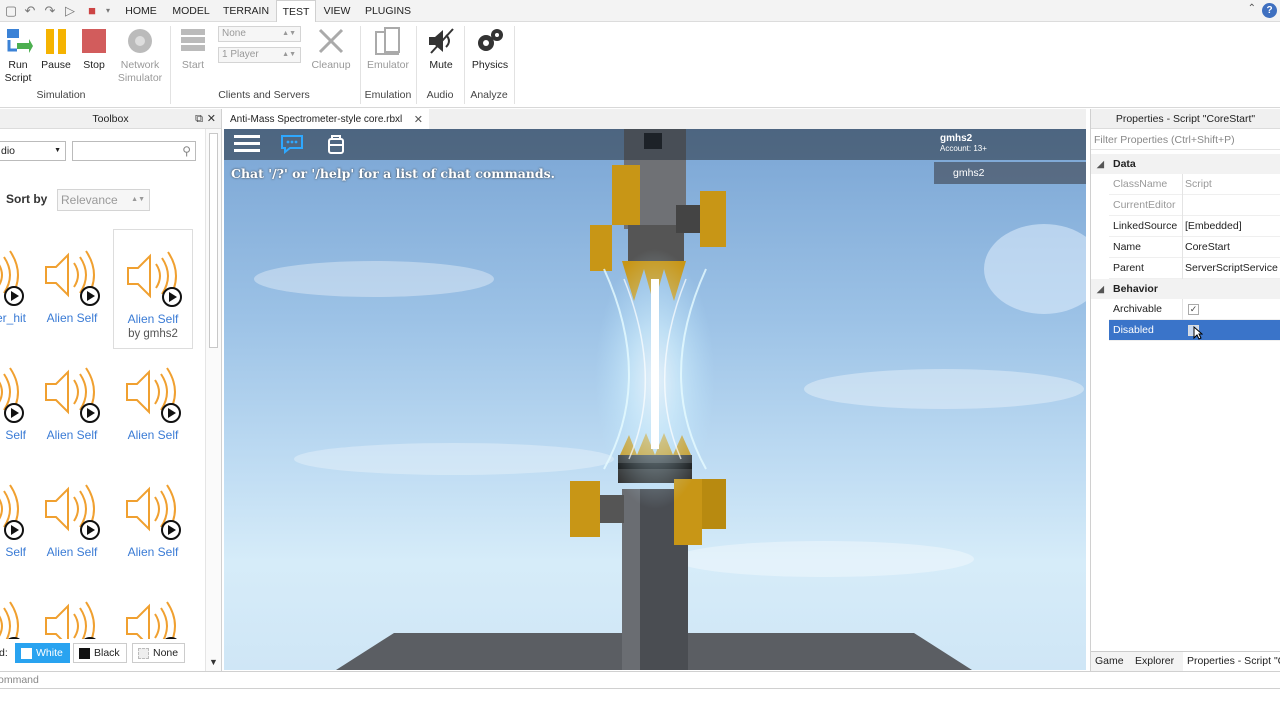 Image resolution: width=1280 pixels, height=720 pixels. Describe the element at coordinates (1207, 247) in the screenshot. I see `prop-value: CoreStart` at that location.